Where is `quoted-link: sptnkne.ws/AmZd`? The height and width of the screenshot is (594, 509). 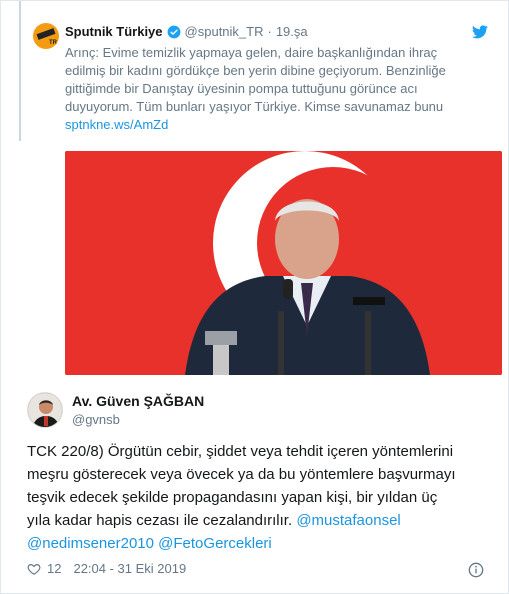 quoted-link: sptnkne.ws/AmZd is located at coordinates (116, 124).